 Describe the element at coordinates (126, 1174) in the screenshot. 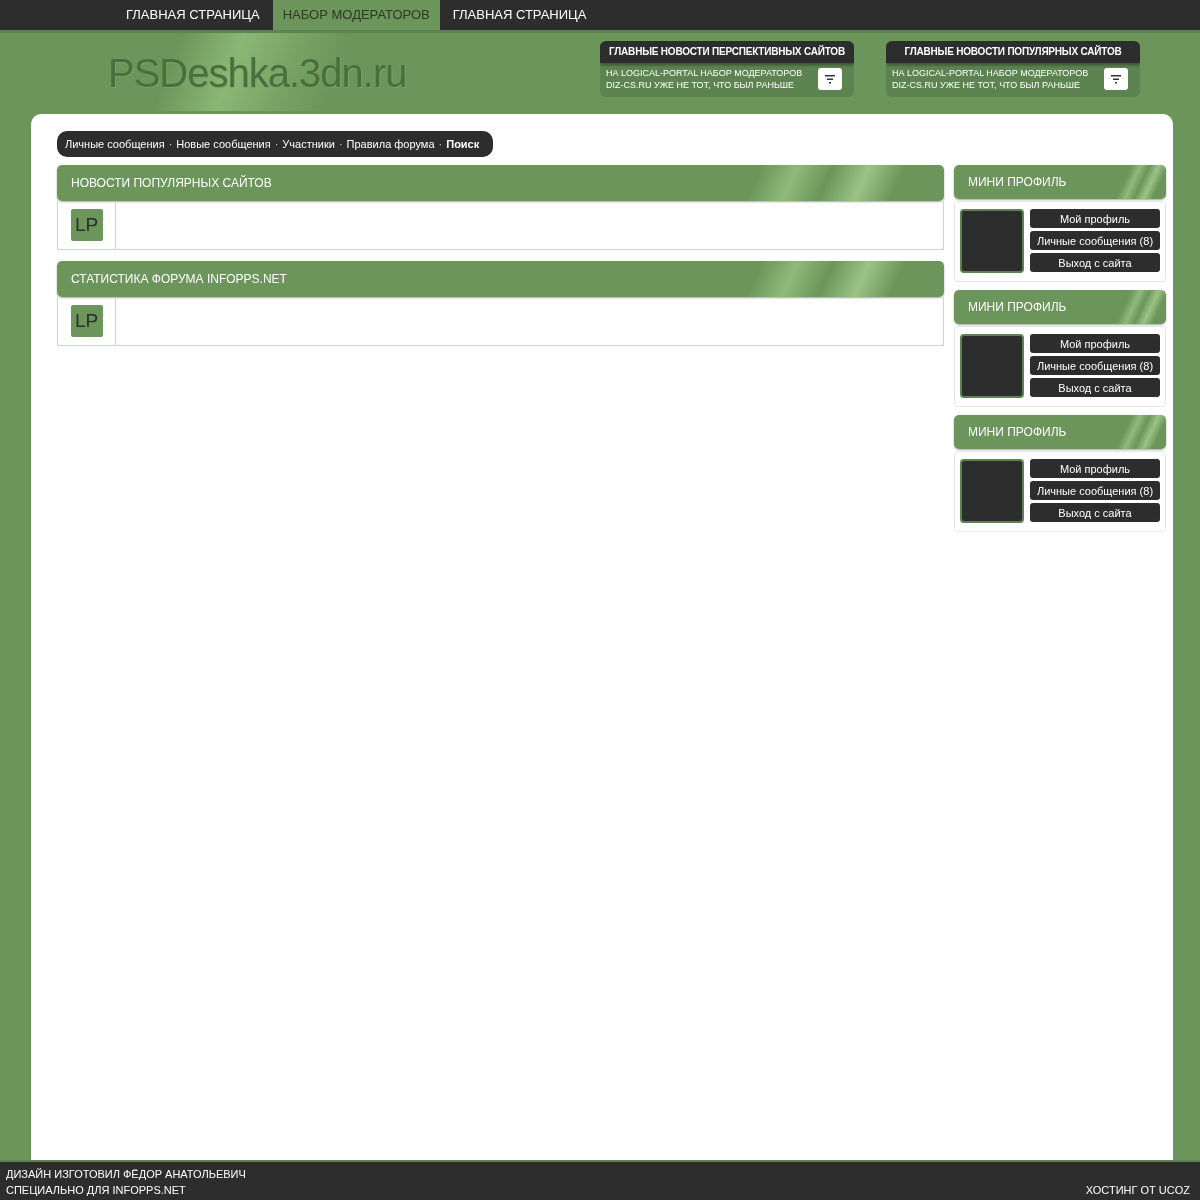

I see `footer-text: ДИЗАЙН ИЗГОТОВИЛ ФЁДОР АНАТОЛЬЕВИЧ` at that location.